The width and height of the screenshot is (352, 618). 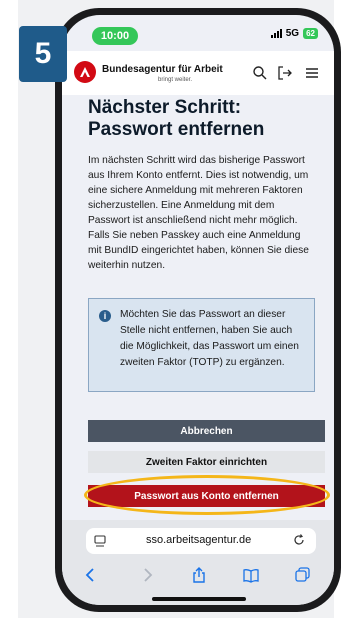 I want to click on setup-second-factor-button: Zweiten Faktor einrichten, so click(x=206, y=462).